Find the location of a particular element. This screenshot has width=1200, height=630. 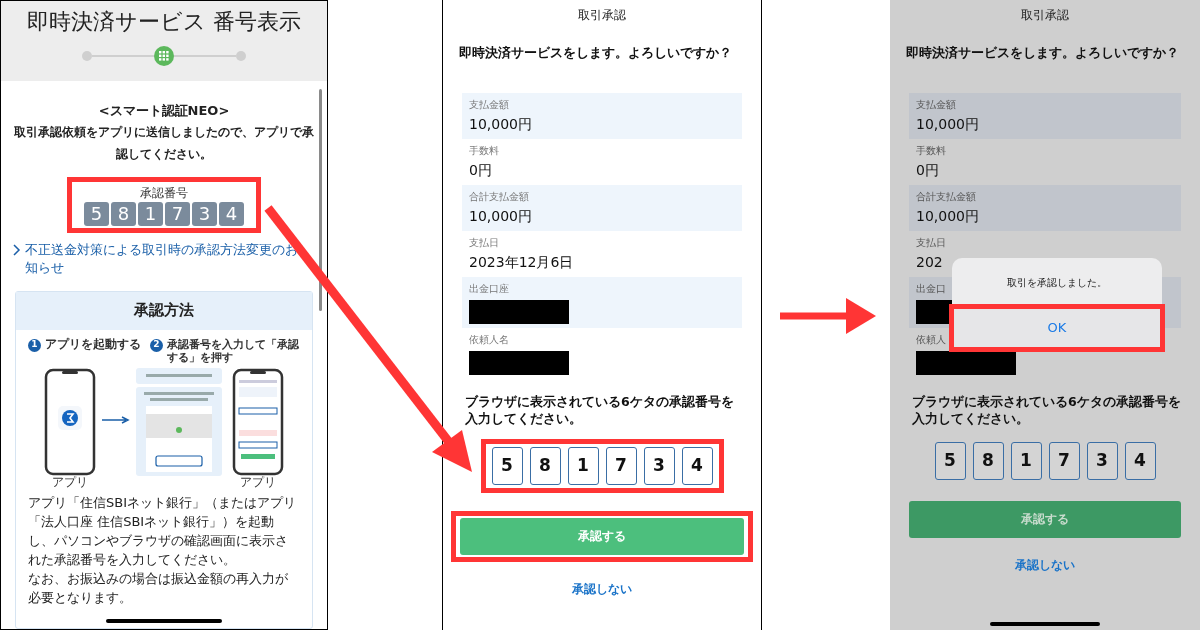

screen-title: 即時決済サービス 番号表示 is located at coordinates (164, 22).